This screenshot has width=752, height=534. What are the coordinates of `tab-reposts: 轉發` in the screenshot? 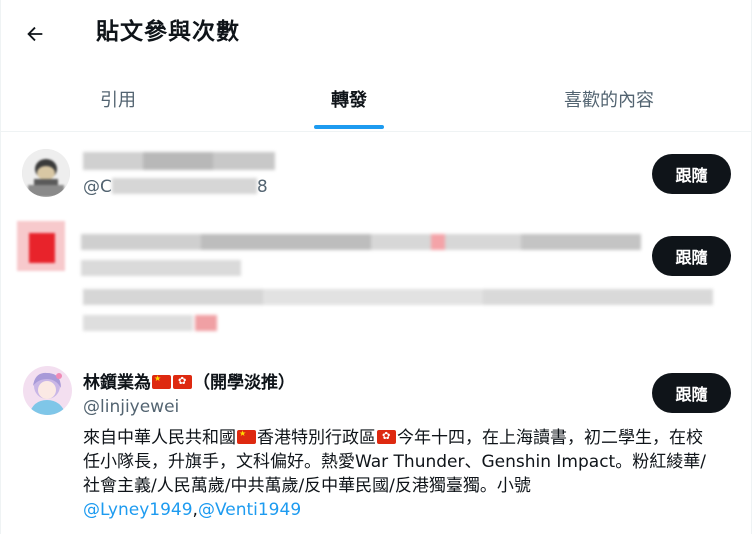 It's located at (349, 99).